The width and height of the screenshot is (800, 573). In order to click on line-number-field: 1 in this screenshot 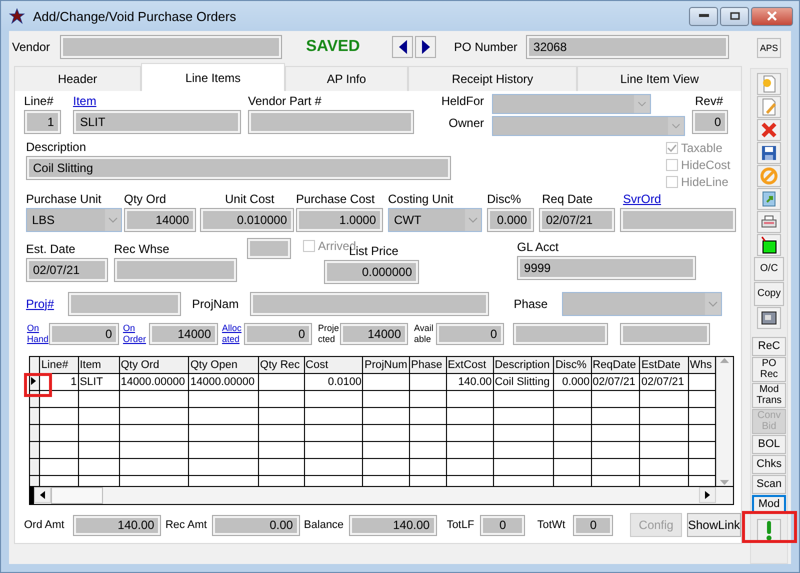, I will do `click(42, 122)`.